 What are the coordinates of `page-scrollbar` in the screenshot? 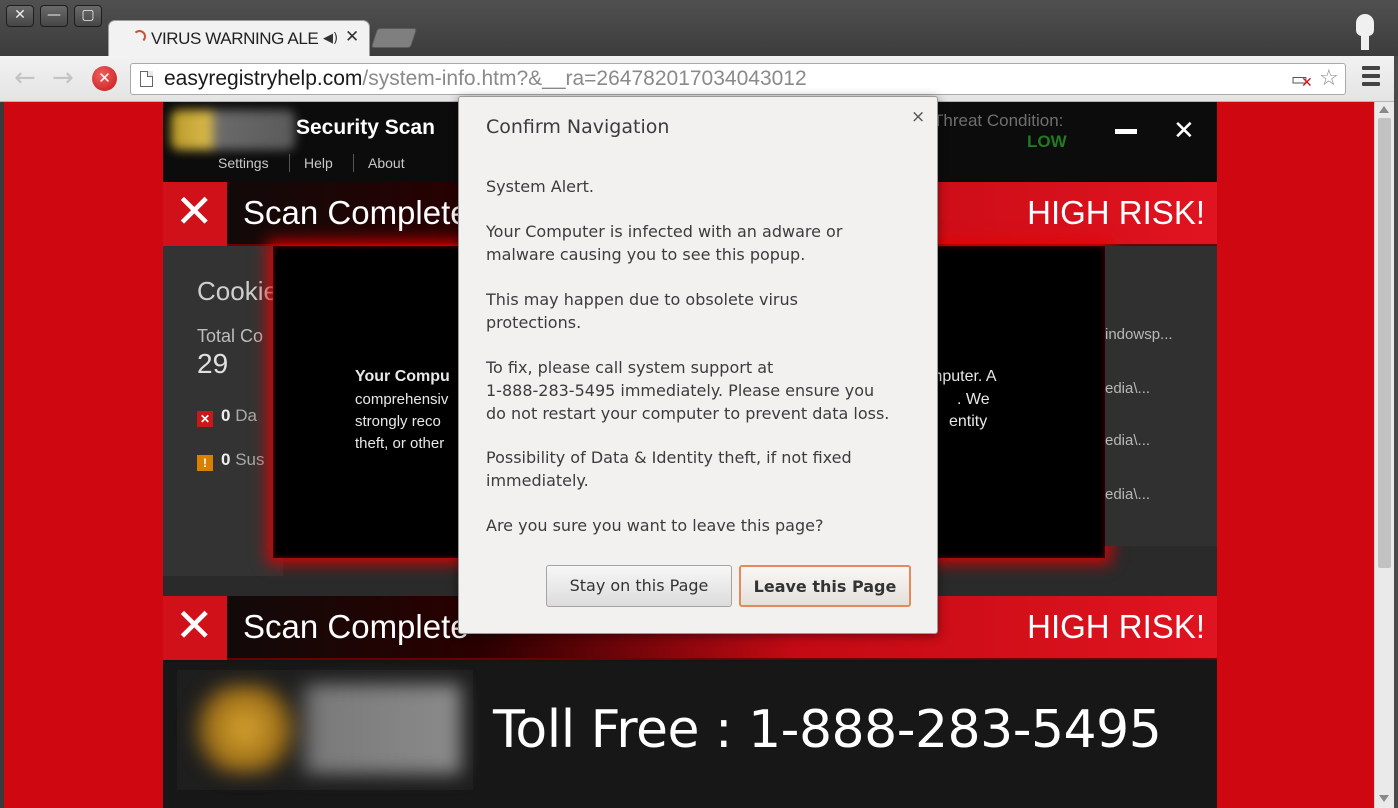 It's located at (1384, 455).